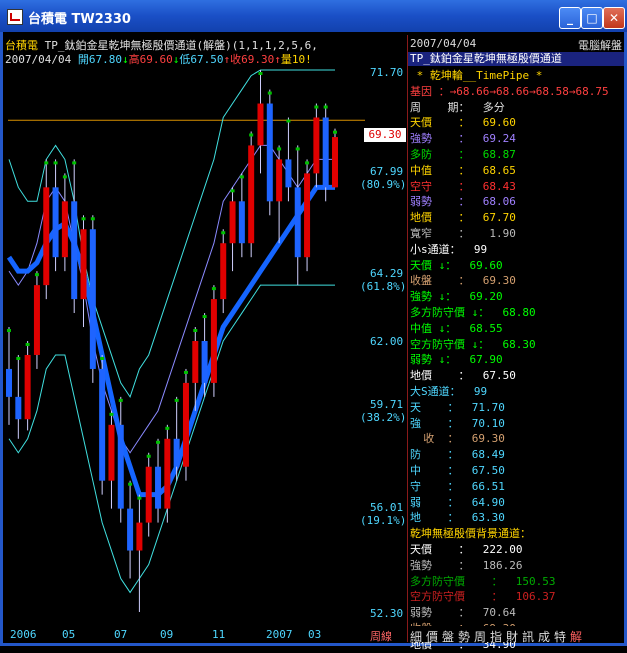 The image size is (627, 653). Describe the element at coordinates (387, 613) in the screenshot. I see `y-tick-label: 52.30` at that location.